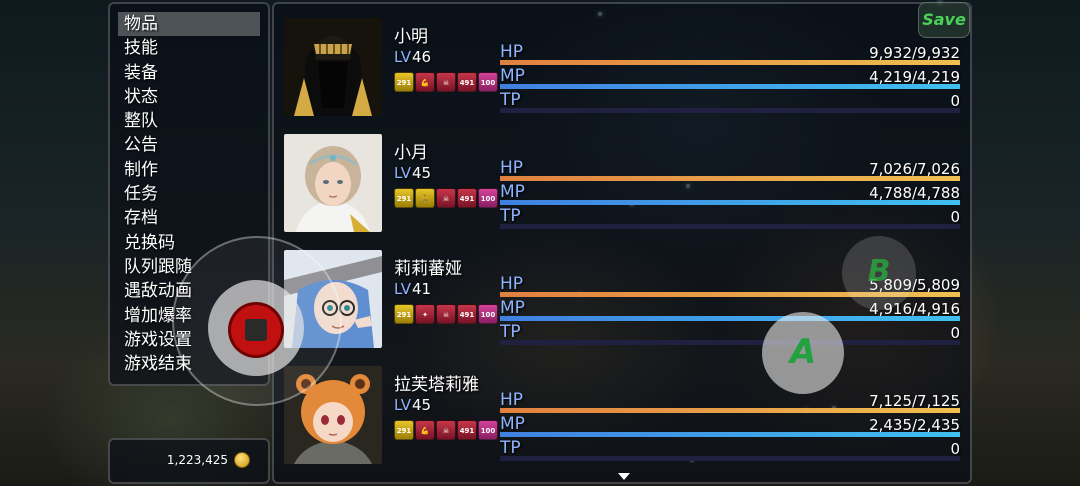 This screenshot has width=1080, height=486. I want to click on actor-name: 莉莉蕃娅, so click(428, 269).